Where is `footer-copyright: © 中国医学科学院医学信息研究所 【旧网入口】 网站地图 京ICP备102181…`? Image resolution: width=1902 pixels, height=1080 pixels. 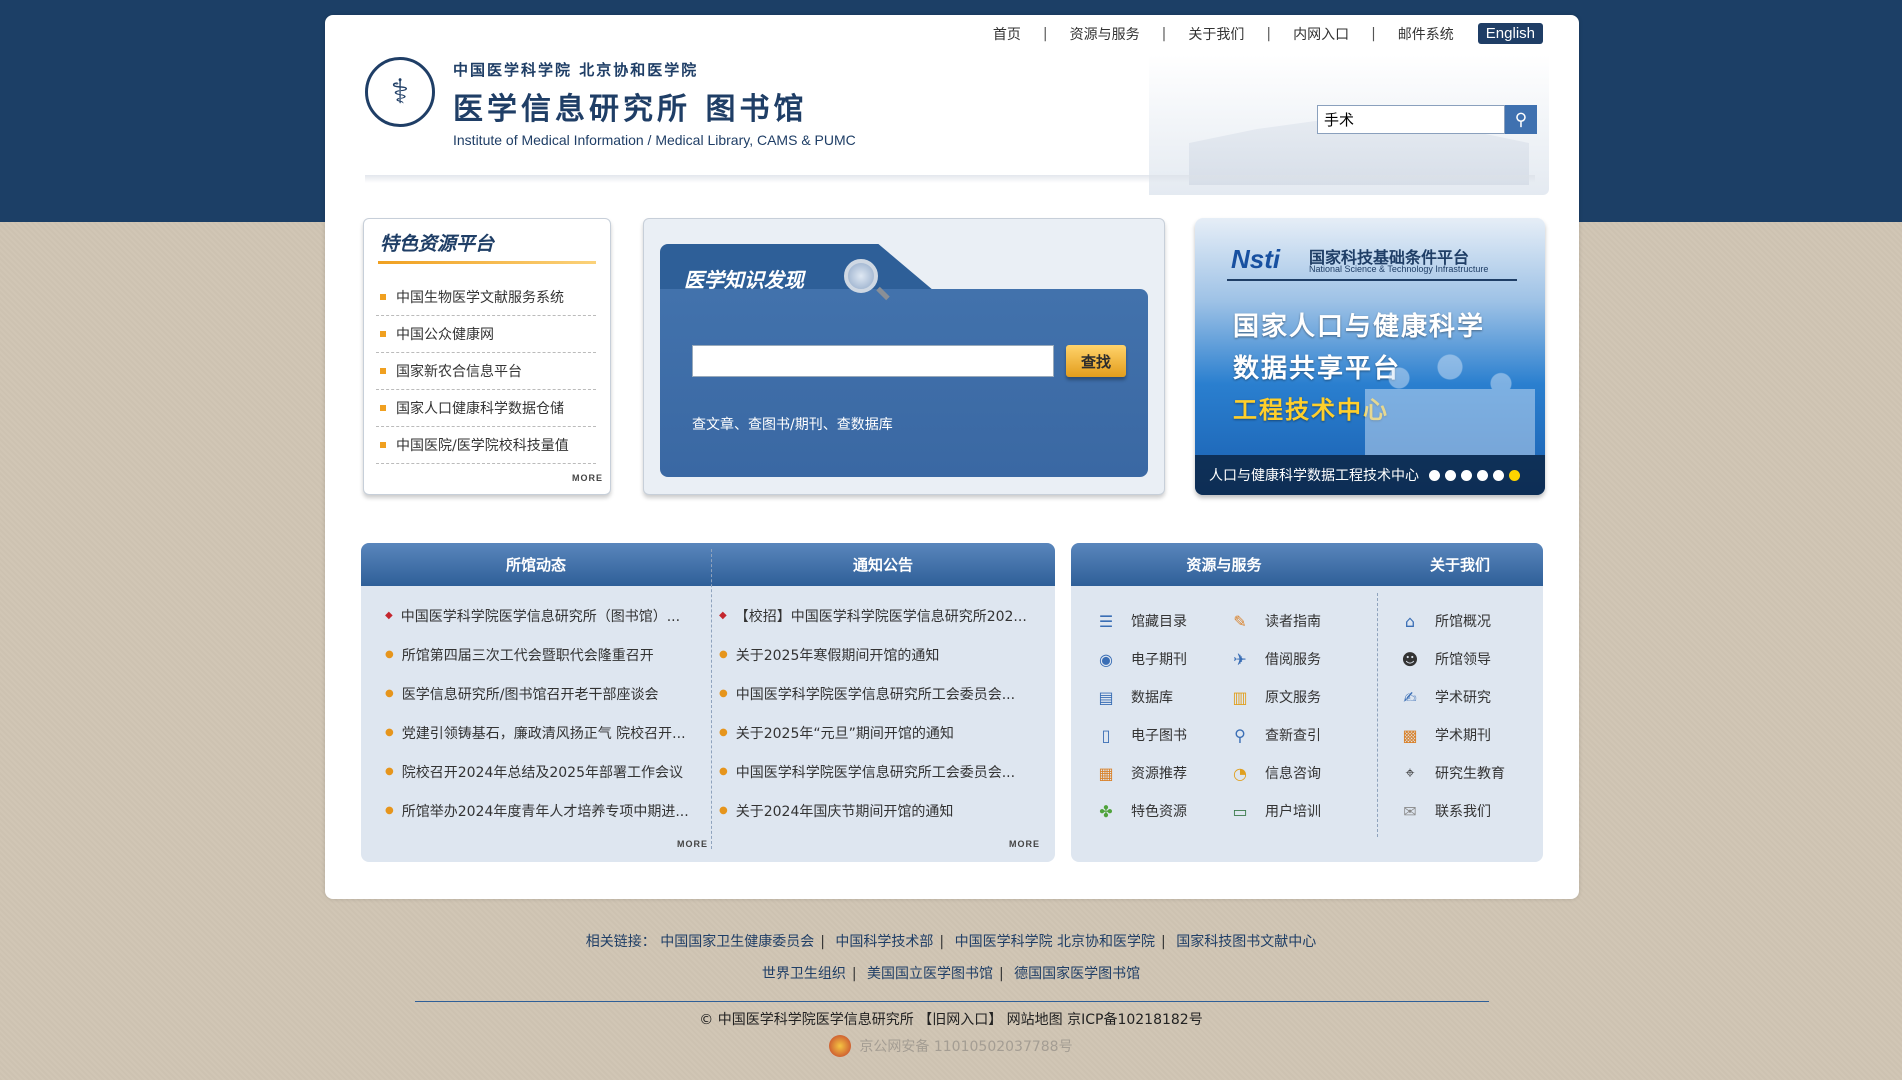
footer-copyright: © 中国医学科学院医学信息研究所 【旧网入口】 网站地图 京ICP备102181… is located at coordinates (951, 1020).